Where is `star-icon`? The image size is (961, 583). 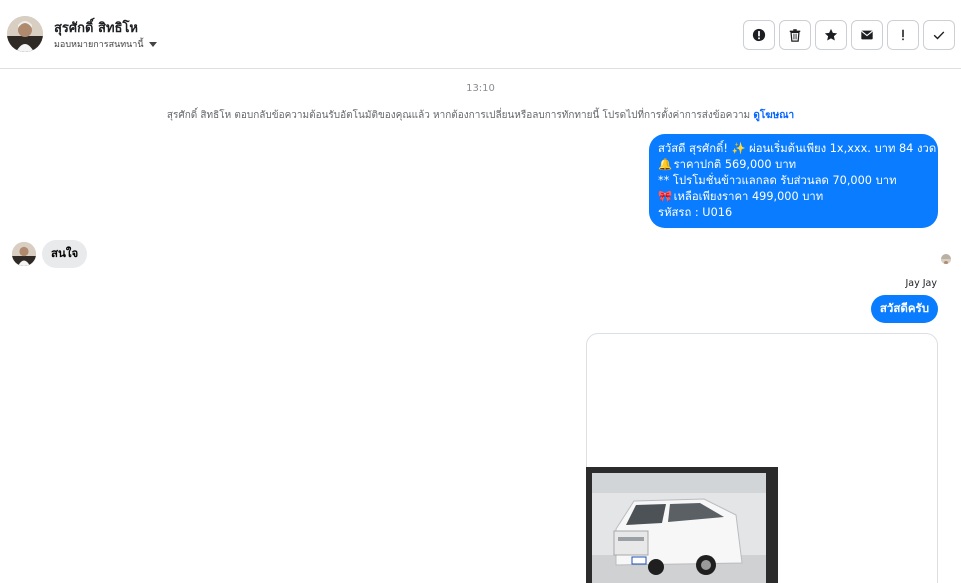 star-icon is located at coordinates (831, 34).